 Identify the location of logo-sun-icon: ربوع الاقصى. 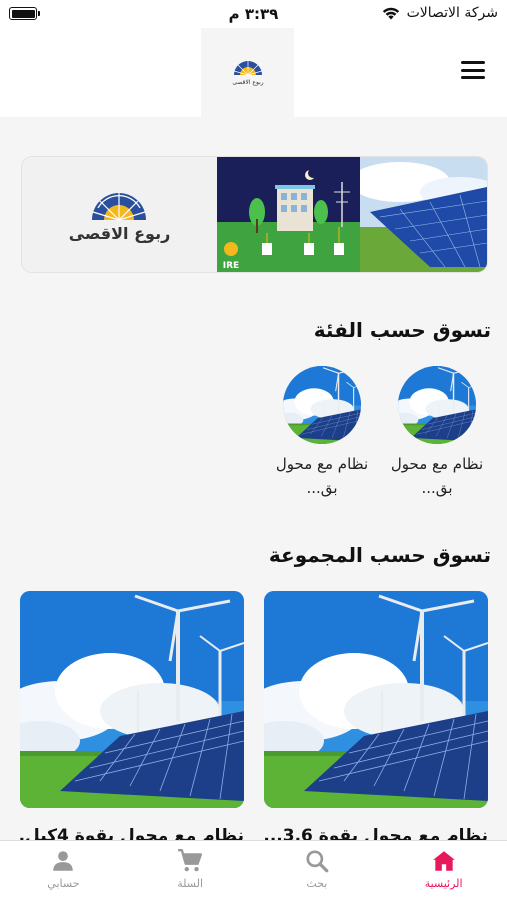
(247, 73).